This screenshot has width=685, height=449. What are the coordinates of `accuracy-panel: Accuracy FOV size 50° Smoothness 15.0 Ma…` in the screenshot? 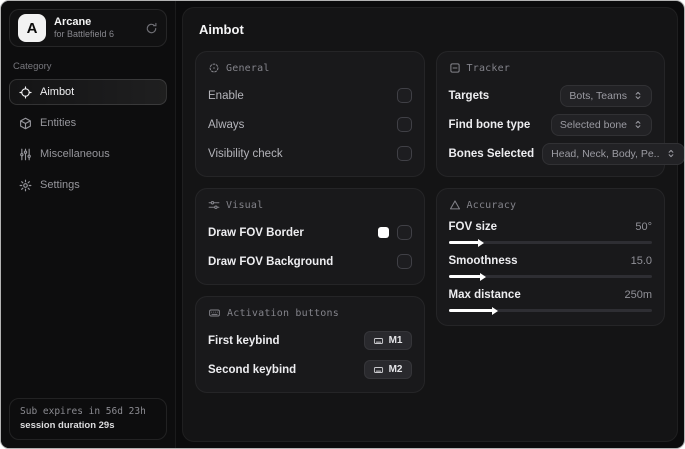 It's located at (550, 257).